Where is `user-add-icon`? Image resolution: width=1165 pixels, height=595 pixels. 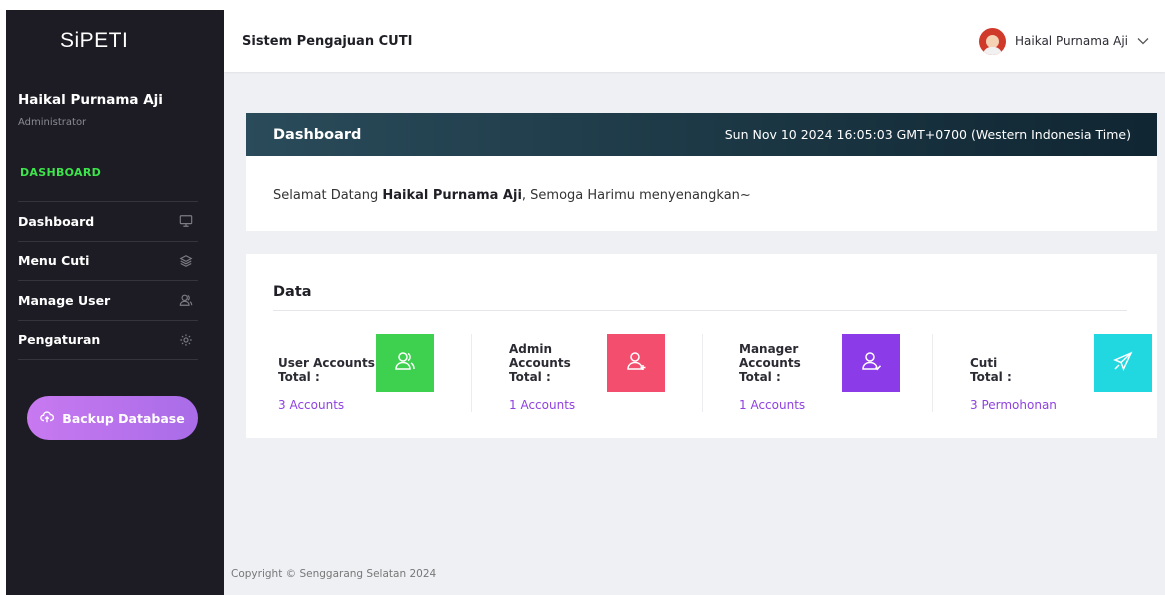
user-add-icon is located at coordinates (636, 363).